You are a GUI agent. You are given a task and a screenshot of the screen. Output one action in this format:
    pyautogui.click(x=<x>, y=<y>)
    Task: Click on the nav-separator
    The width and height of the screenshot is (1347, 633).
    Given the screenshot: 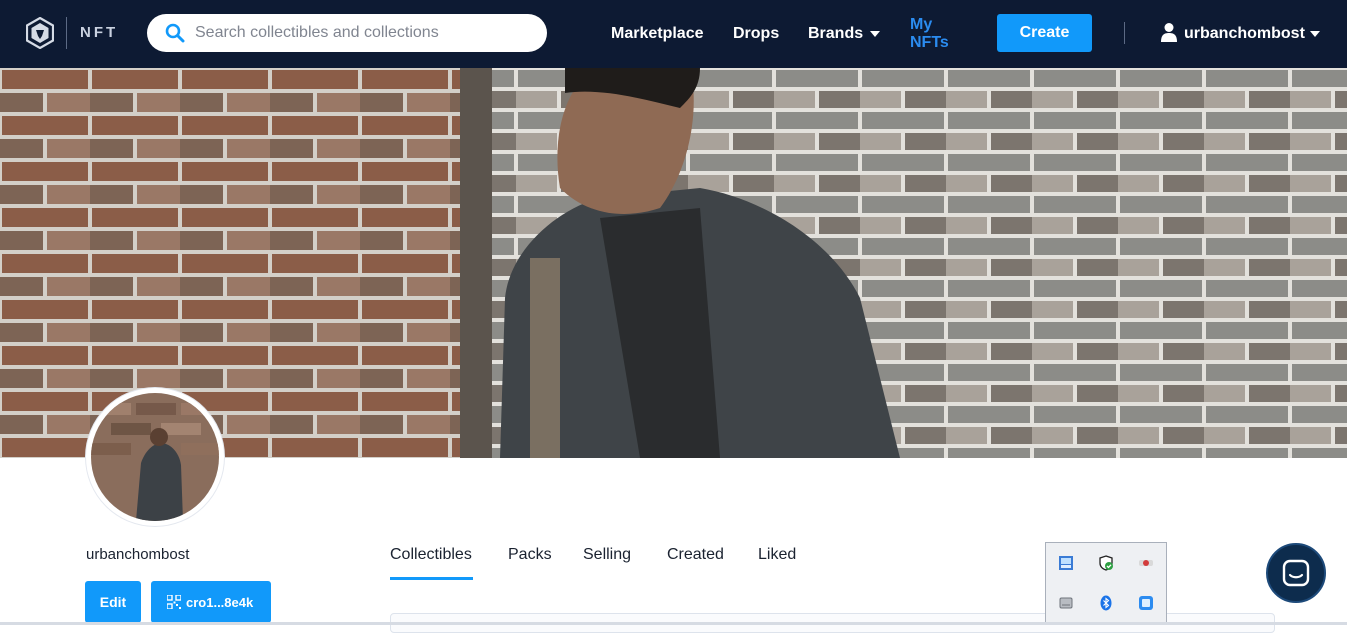 What is the action you would take?
    pyautogui.click(x=1124, y=33)
    